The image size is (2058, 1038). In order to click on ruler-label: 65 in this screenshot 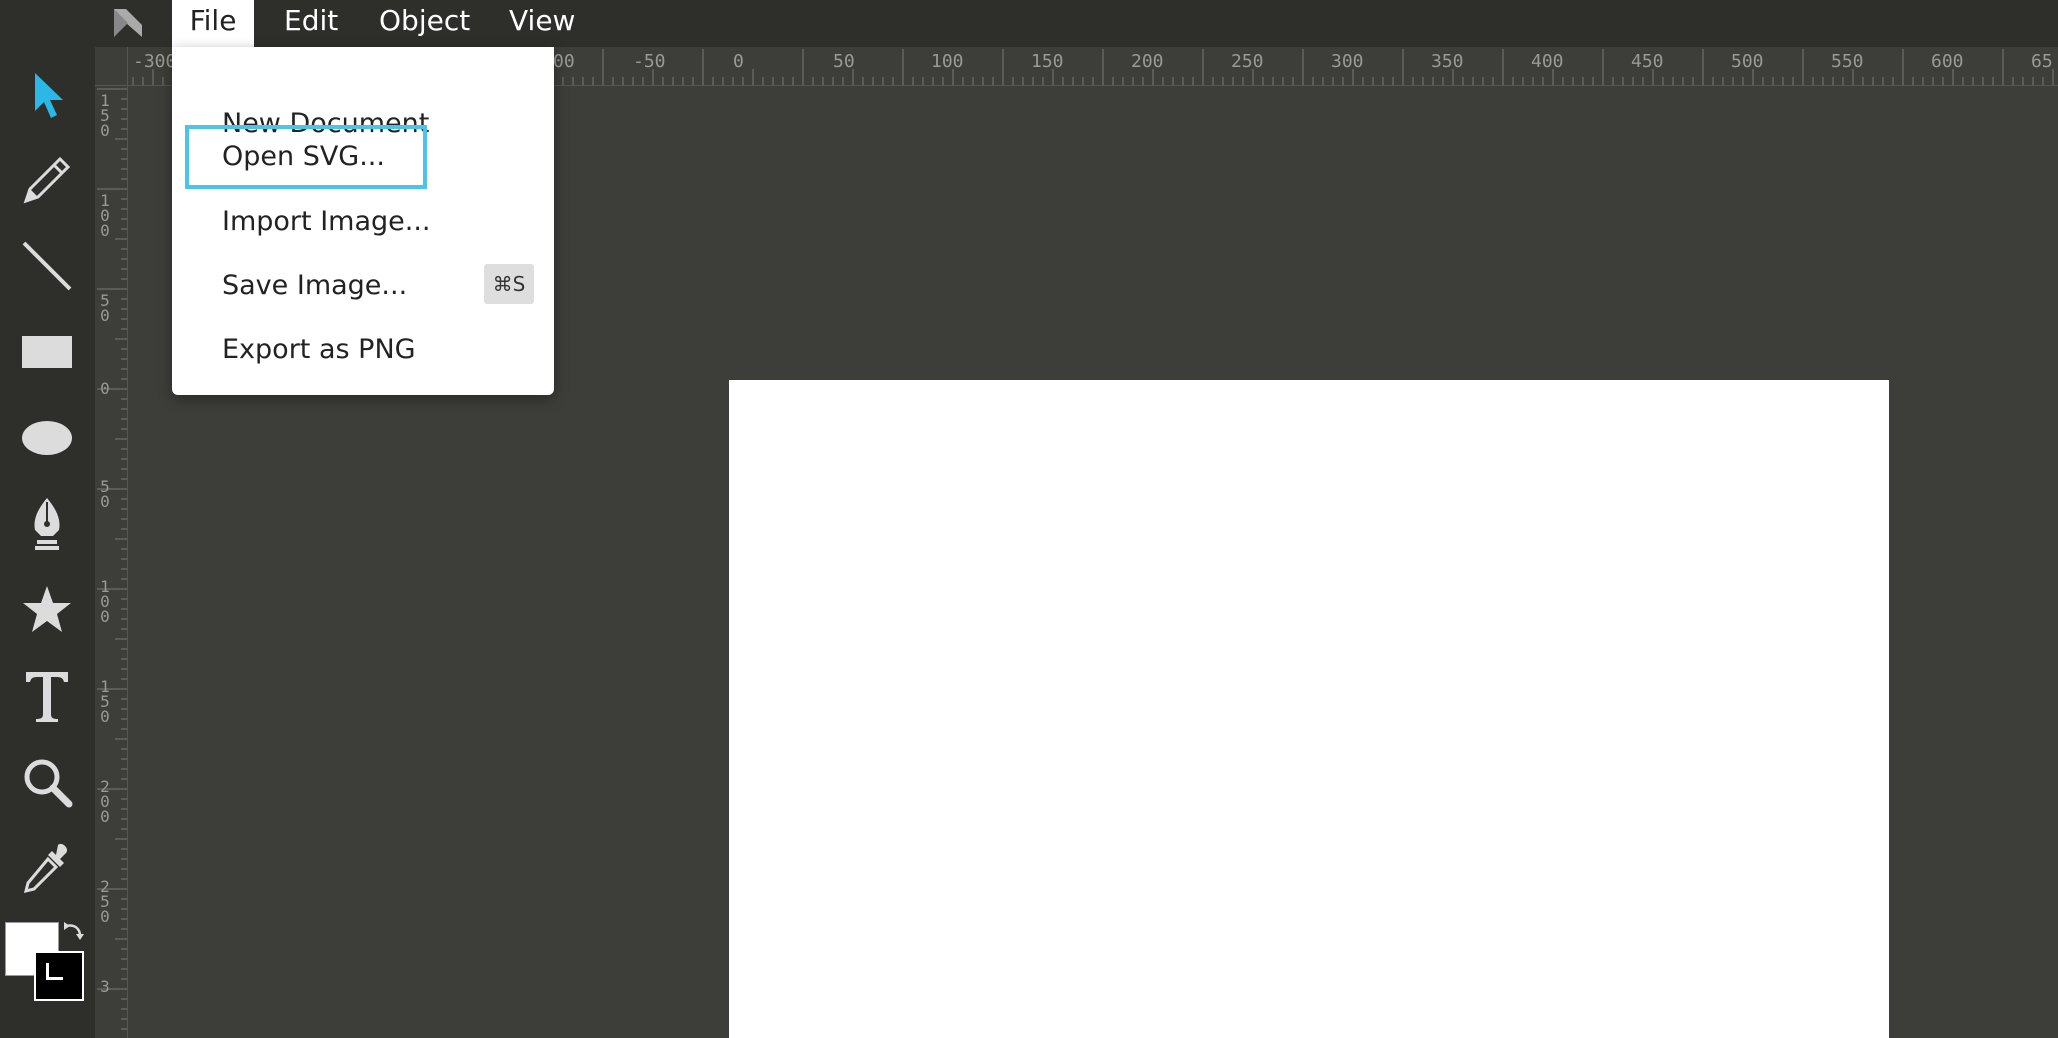, I will do `click(2042, 61)`.